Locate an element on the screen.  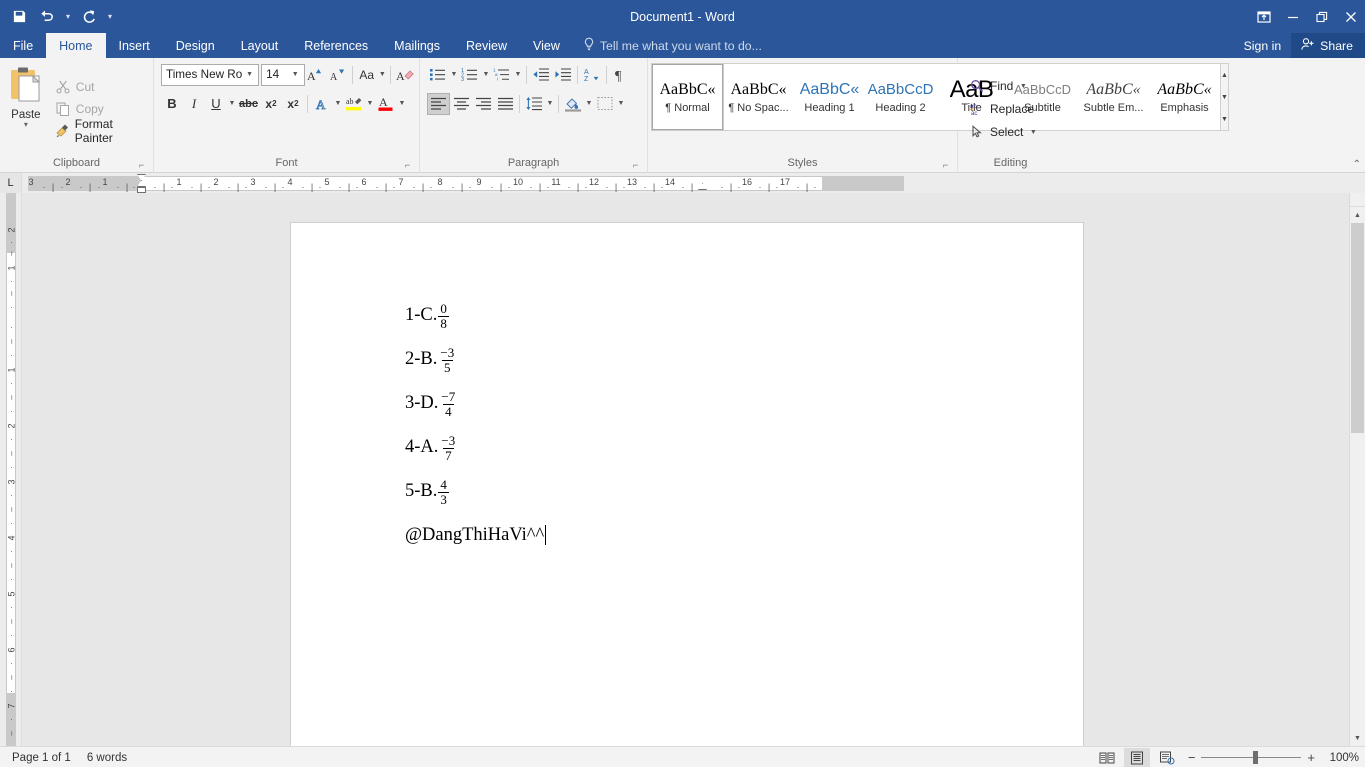
increase-indent-button is located at coordinates (563, 75).